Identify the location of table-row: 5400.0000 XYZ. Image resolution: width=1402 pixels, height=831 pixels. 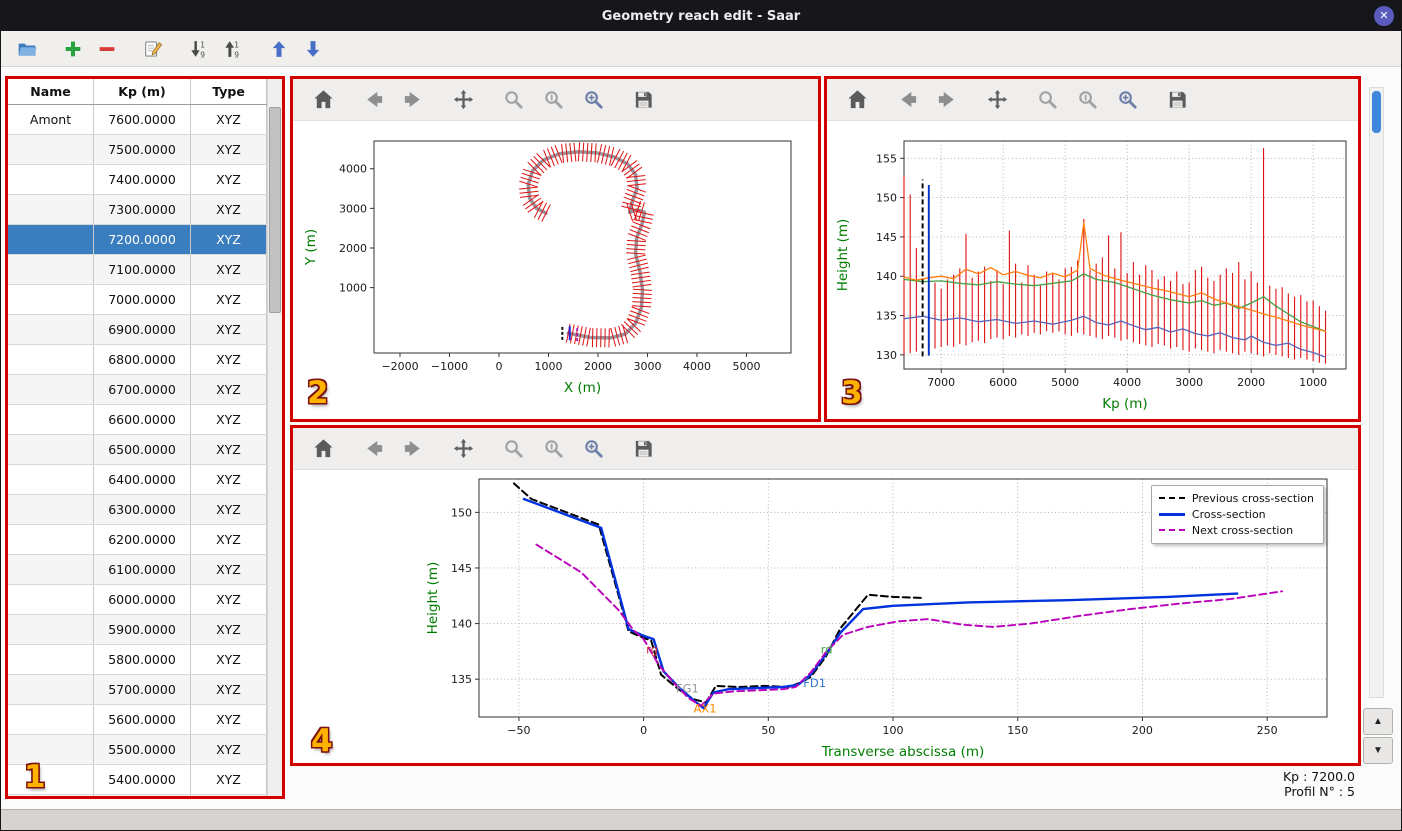
(137, 780).